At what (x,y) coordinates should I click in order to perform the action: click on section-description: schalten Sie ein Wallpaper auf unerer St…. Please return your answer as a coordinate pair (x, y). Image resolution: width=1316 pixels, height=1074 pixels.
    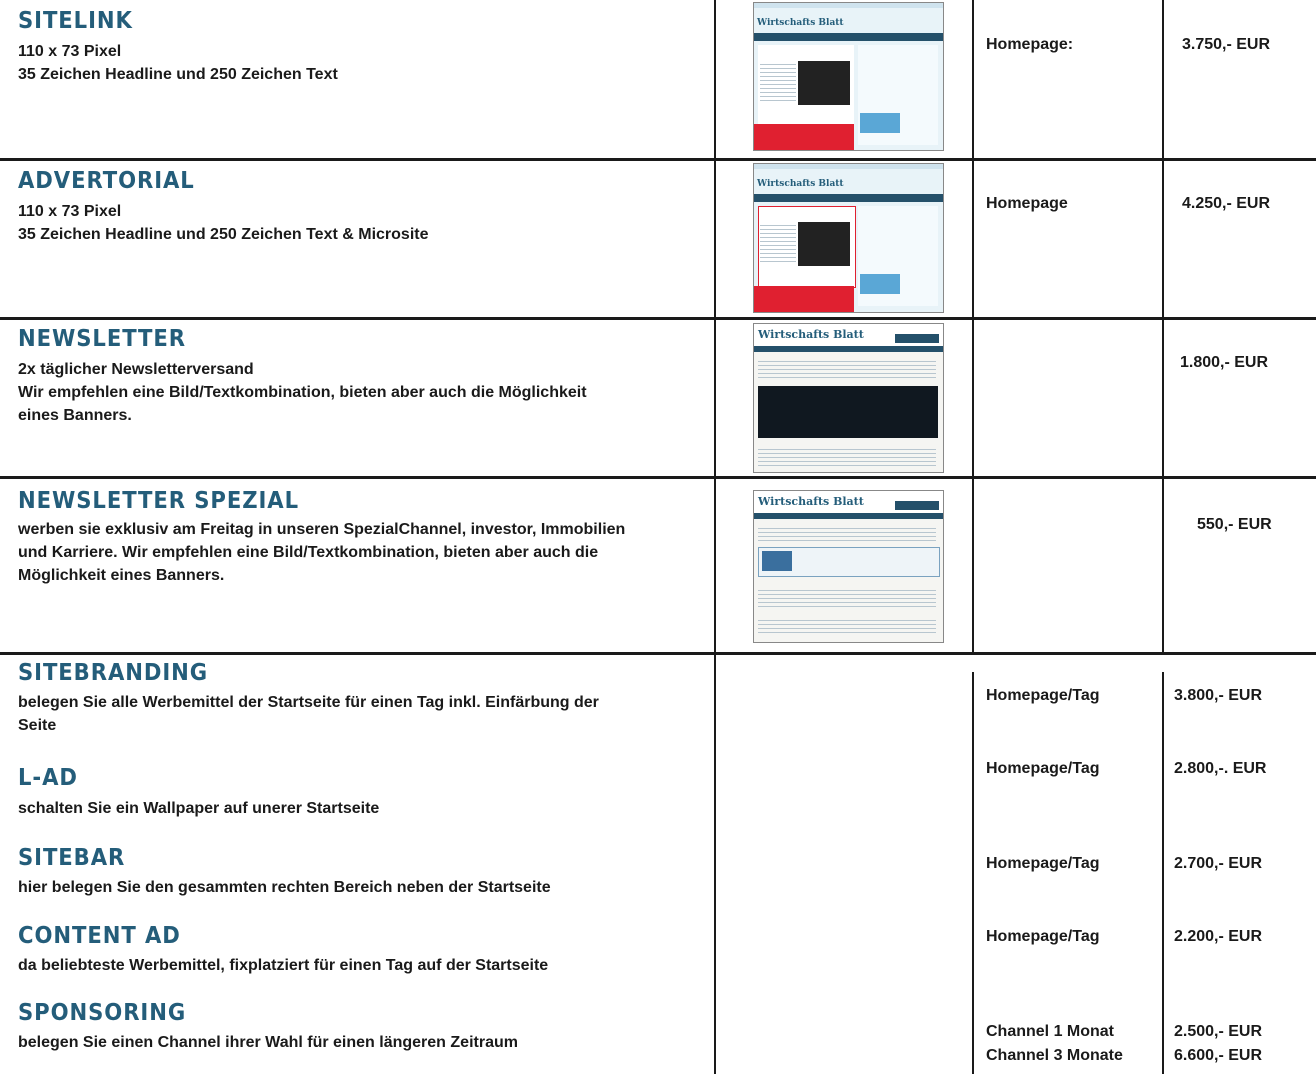
    Looking at the image, I should click on (199, 808).